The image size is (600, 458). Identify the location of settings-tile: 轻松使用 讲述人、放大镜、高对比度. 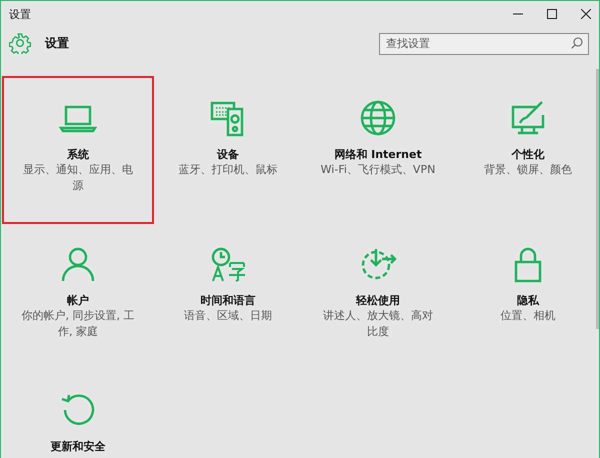
(378, 296).